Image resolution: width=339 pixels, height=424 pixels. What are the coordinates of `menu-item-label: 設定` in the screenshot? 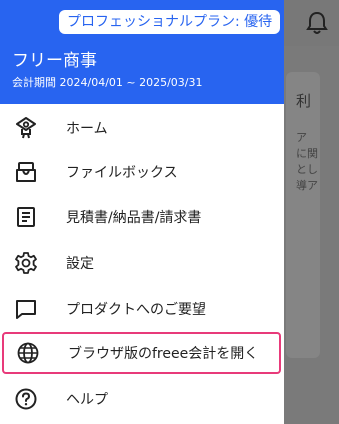 It's located at (80, 264).